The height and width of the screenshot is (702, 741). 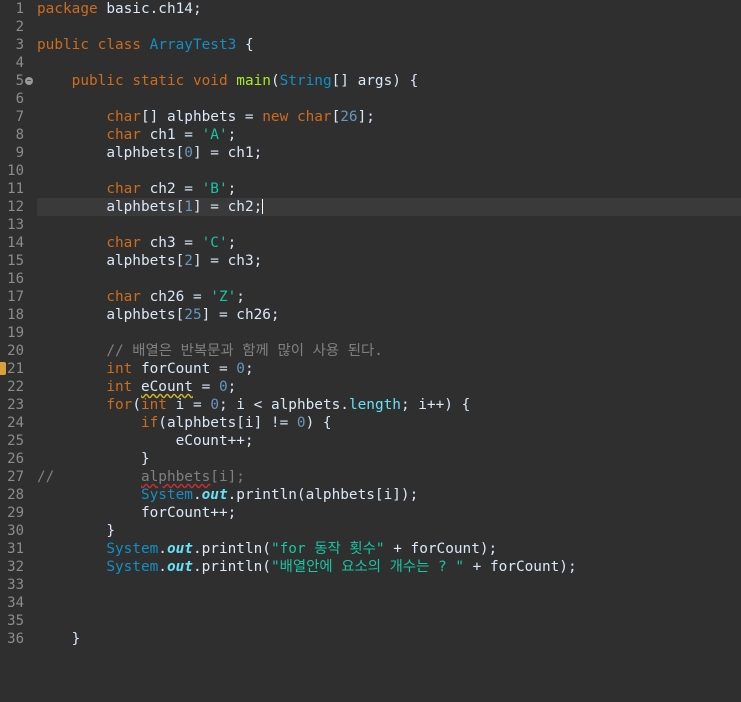 What do you see at coordinates (214, 135) in the screenshot?
I see `char-literal: 'A'` at bounding box center [214, 135].